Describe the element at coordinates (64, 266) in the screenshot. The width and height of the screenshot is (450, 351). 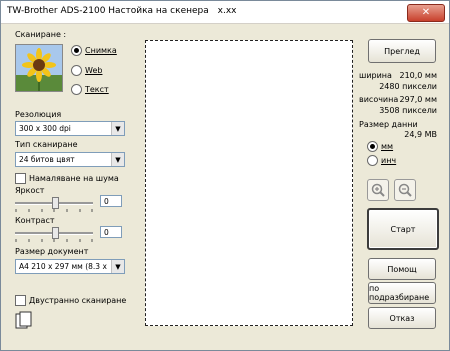
I see `document-size-value: A4 210 x 297 мм (8.3 x 11.7` at that location.